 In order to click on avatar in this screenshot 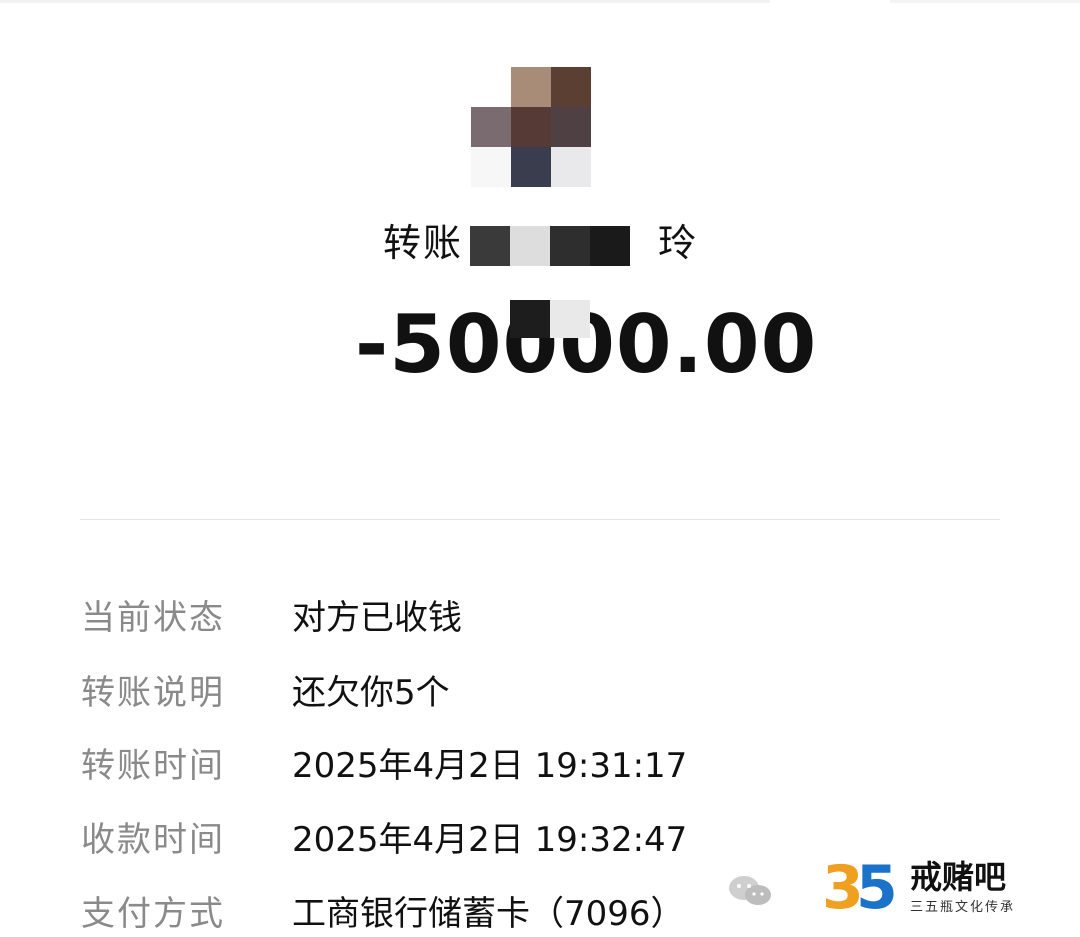, I will do `click(531, 127)`.